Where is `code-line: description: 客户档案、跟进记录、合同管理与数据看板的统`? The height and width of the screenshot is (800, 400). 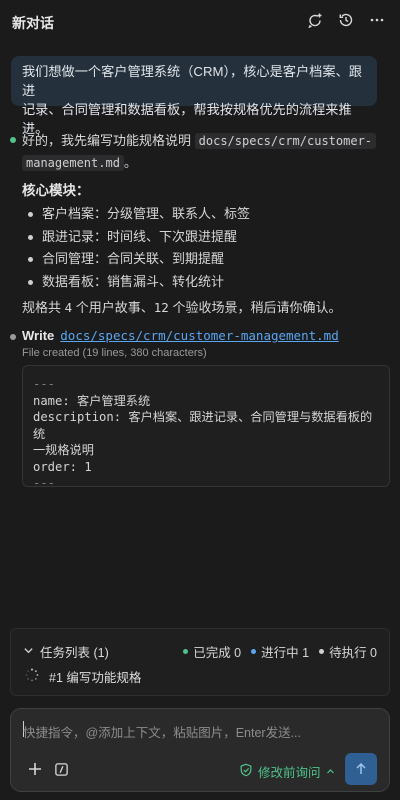 code-line: description: 客户档案、跟进记录、合同管理与数据看板的统 is located at coordinates (203, 425).